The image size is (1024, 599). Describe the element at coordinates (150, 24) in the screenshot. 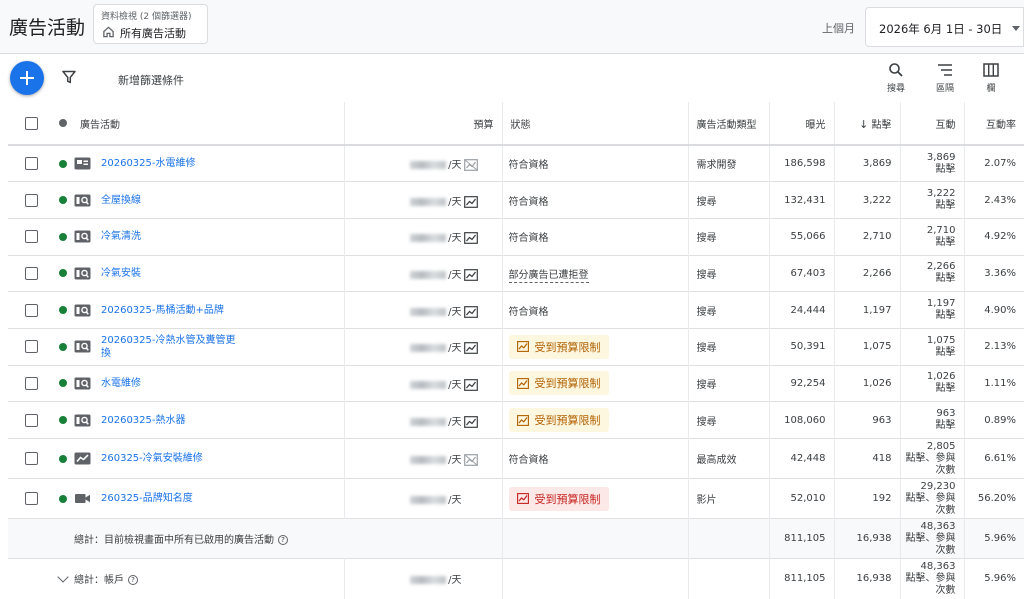

I see `view-selector: 資料檢視 (2 個篩選器) 所有廣告活動` at that location.